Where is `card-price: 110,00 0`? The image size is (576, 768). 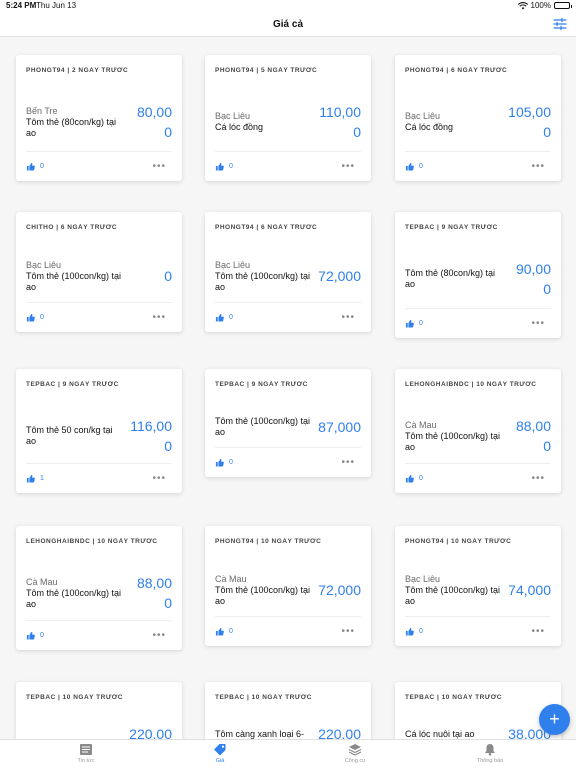 card-price: 110,00 0 is located at coordinates (340, 122).